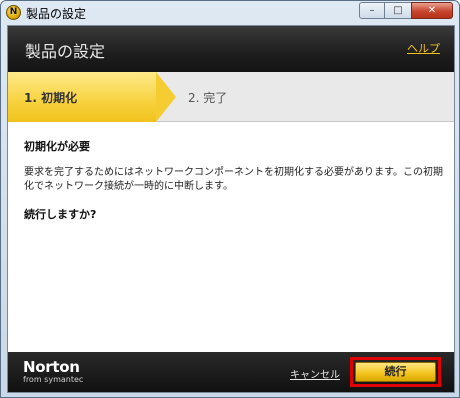 Image resolution: width=460 pixels, height=398 pixels. What do you see at coordinates (395, 372) in the screenshot?
I see `continue-button: 続行` at bounding box center [395, 372].